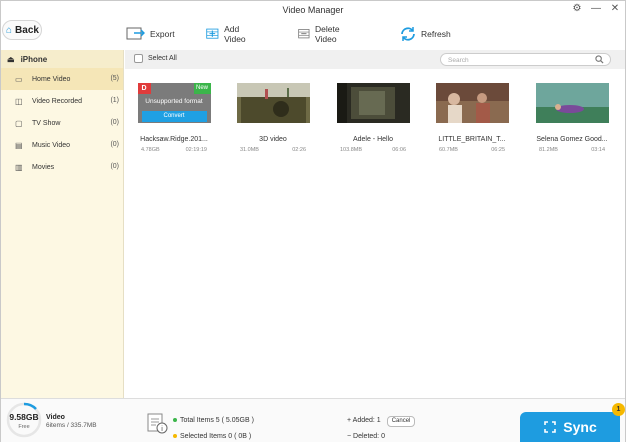  Describe the element at coordinates (599, 59) in the screenshot. I see `search-icon` at that location.